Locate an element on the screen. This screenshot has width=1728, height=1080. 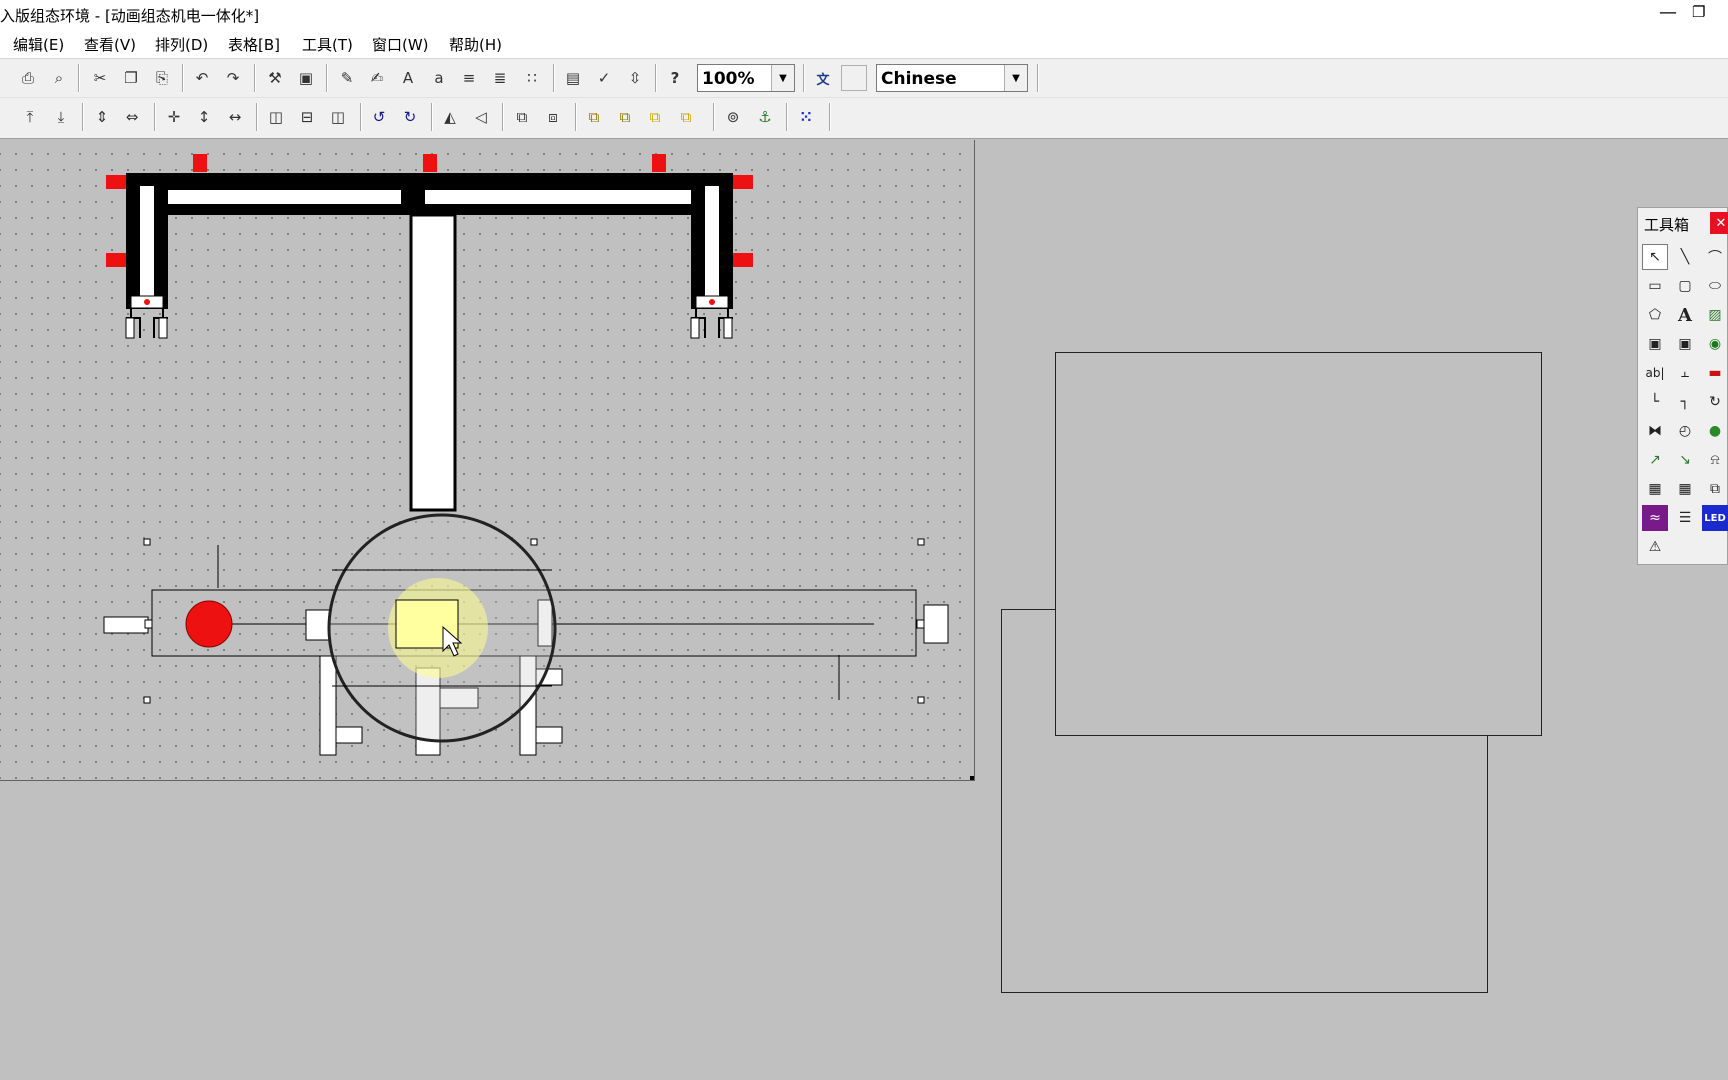
anchor-icon: ⚓ is located at coordinates (765, 117).